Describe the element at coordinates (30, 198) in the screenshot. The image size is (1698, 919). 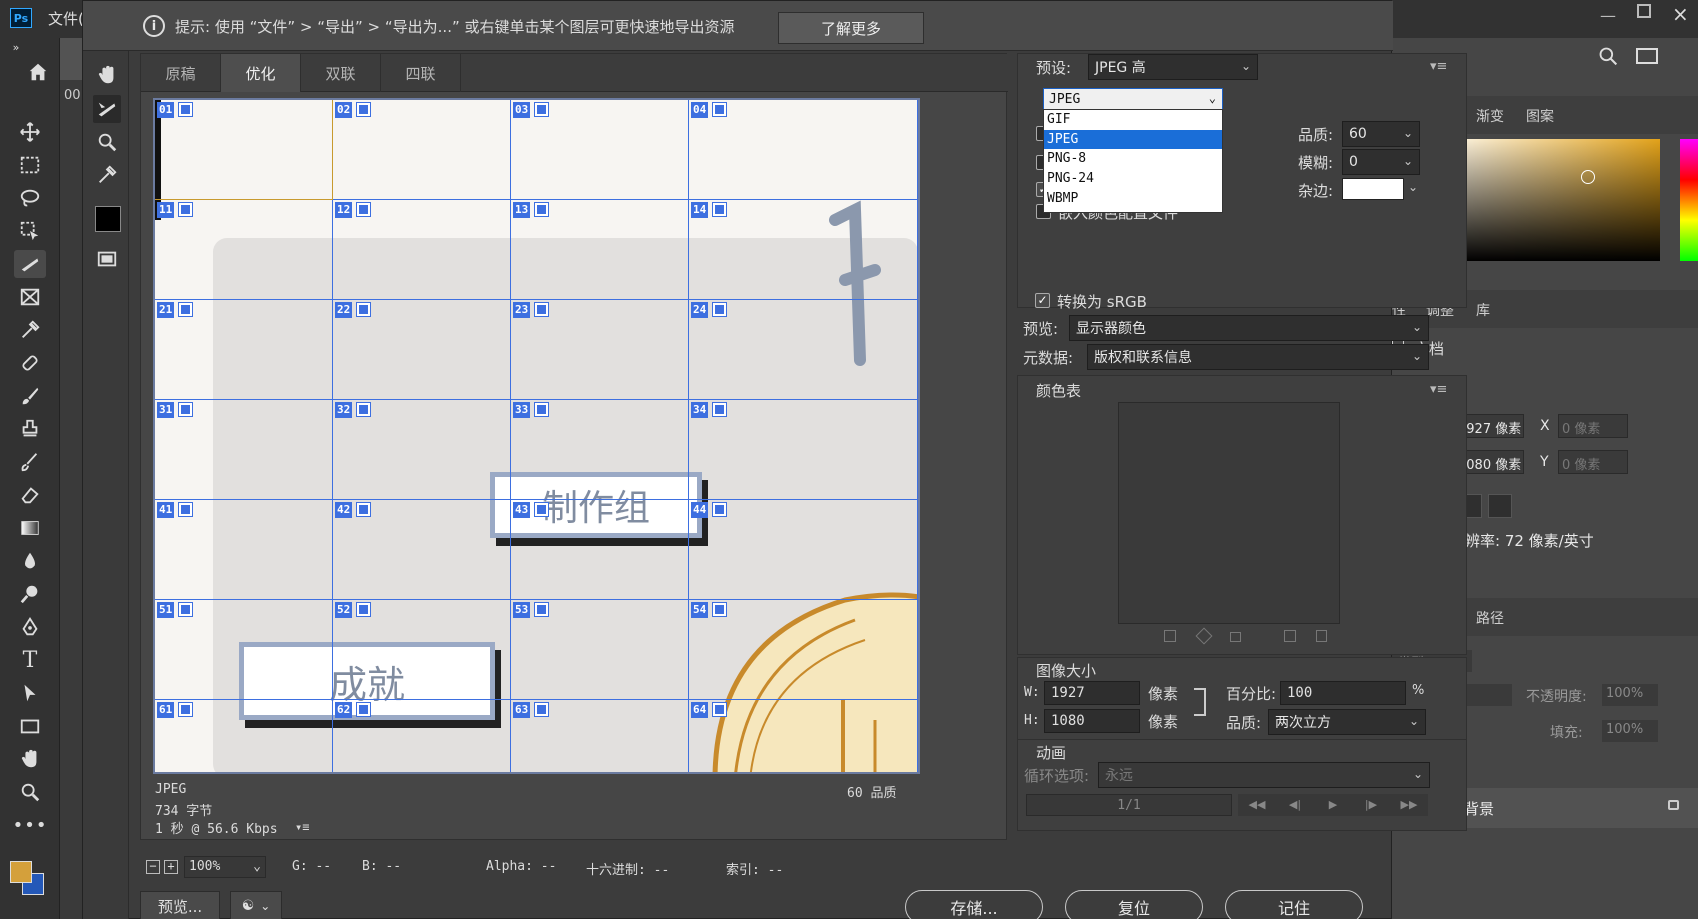
I see `lasso-tool-icon` at that location.